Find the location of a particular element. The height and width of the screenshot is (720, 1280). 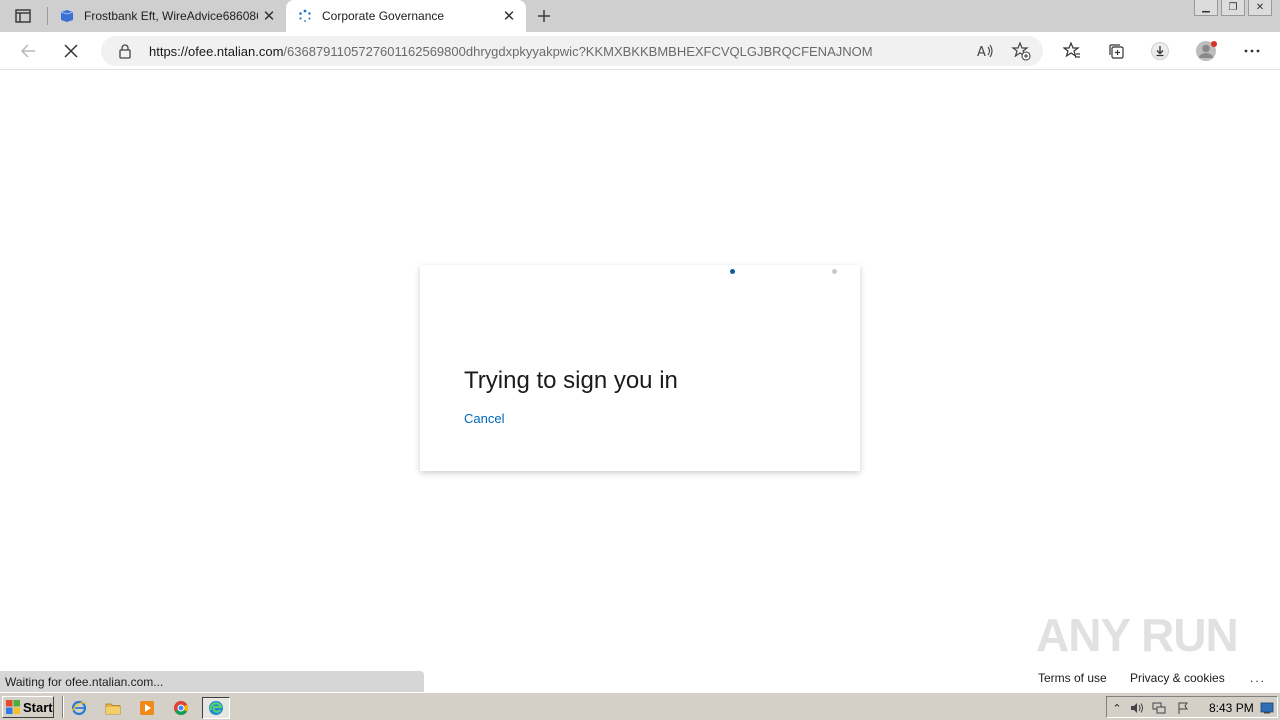

media-player-icon is located at coordinates (147, 708).